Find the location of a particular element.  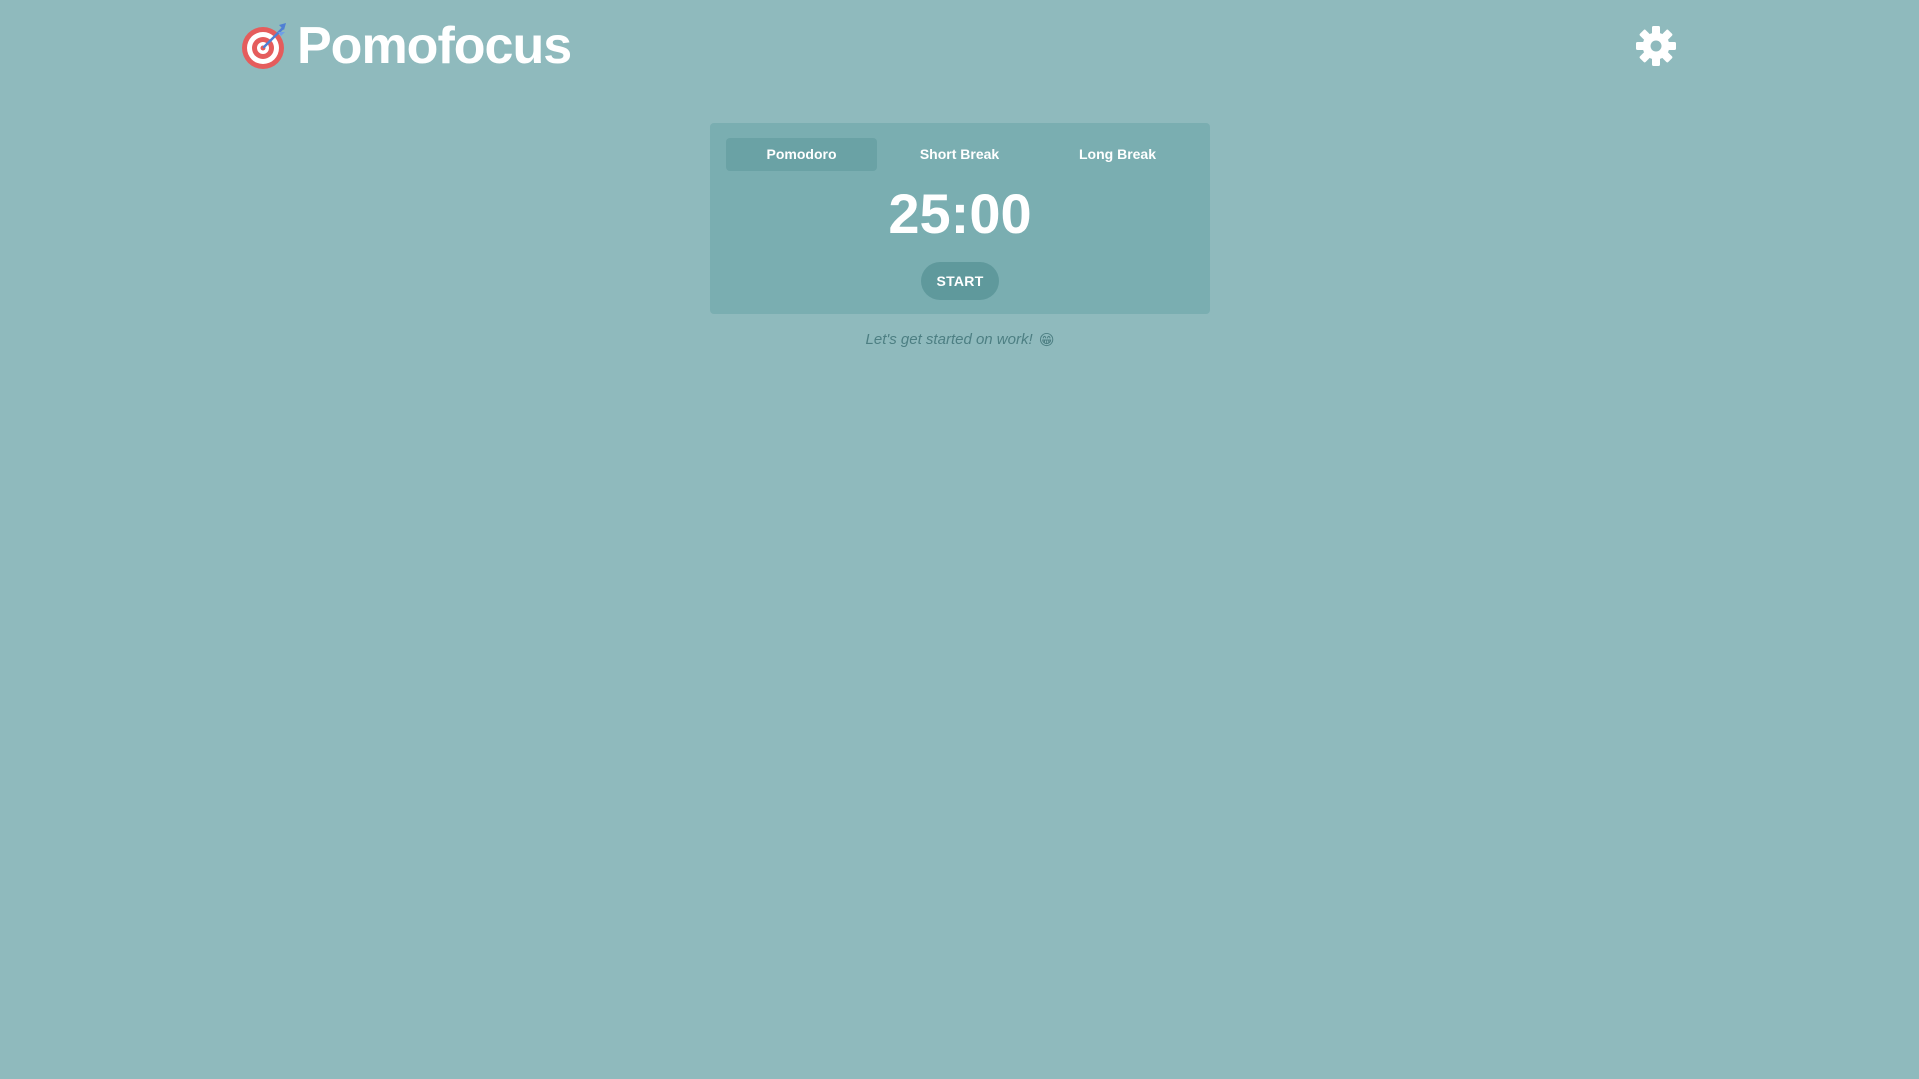

grinning-face-icon: 😁 is located at coordinates (1046, 340).